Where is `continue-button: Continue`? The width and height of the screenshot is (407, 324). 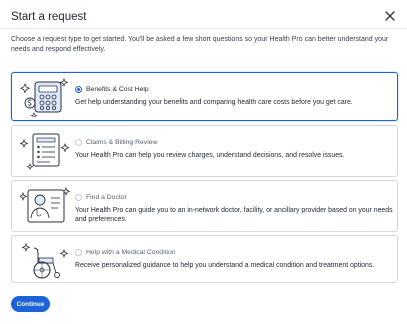 continue-button: Continue is located at coordinates (30, 304).